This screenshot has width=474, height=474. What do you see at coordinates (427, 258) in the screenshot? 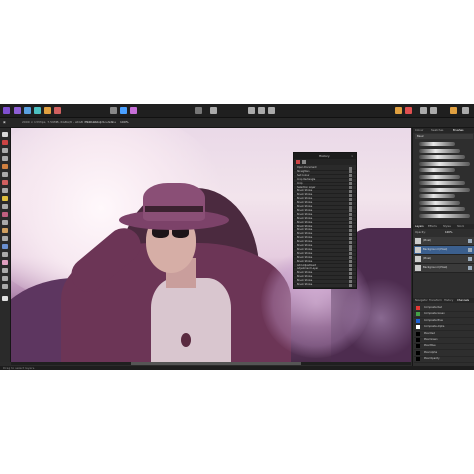
I see `layer-label: (Pixel)` at bounding box center [427, 258].